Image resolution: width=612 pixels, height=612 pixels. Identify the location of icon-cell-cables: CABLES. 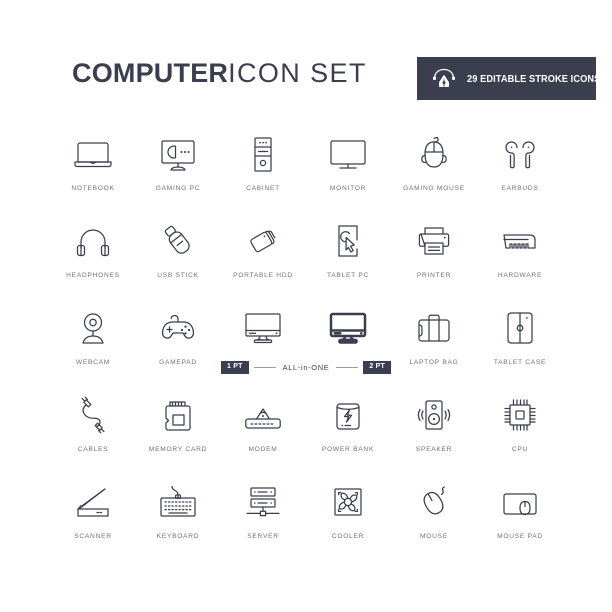
(93, 430).